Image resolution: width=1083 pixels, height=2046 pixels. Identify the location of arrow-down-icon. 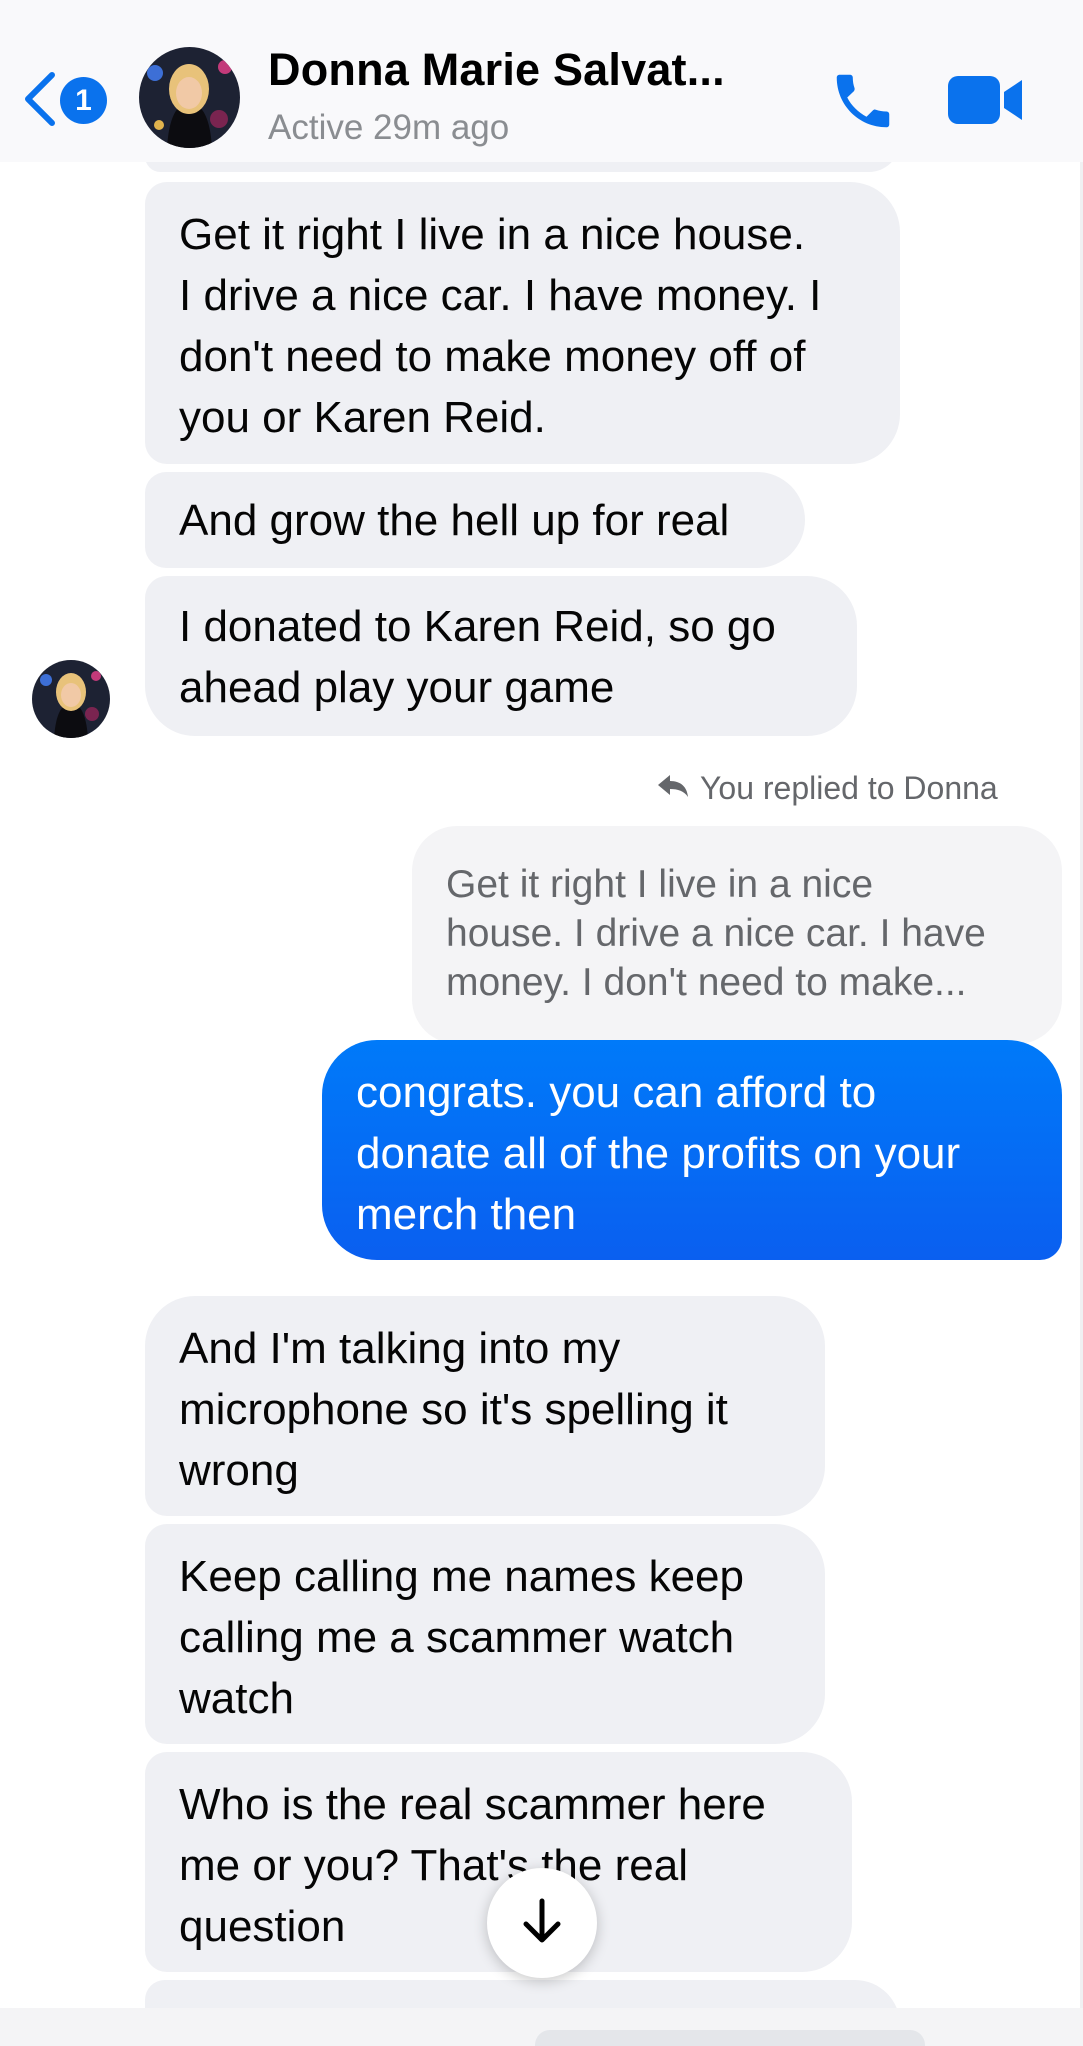
(542, 1923).